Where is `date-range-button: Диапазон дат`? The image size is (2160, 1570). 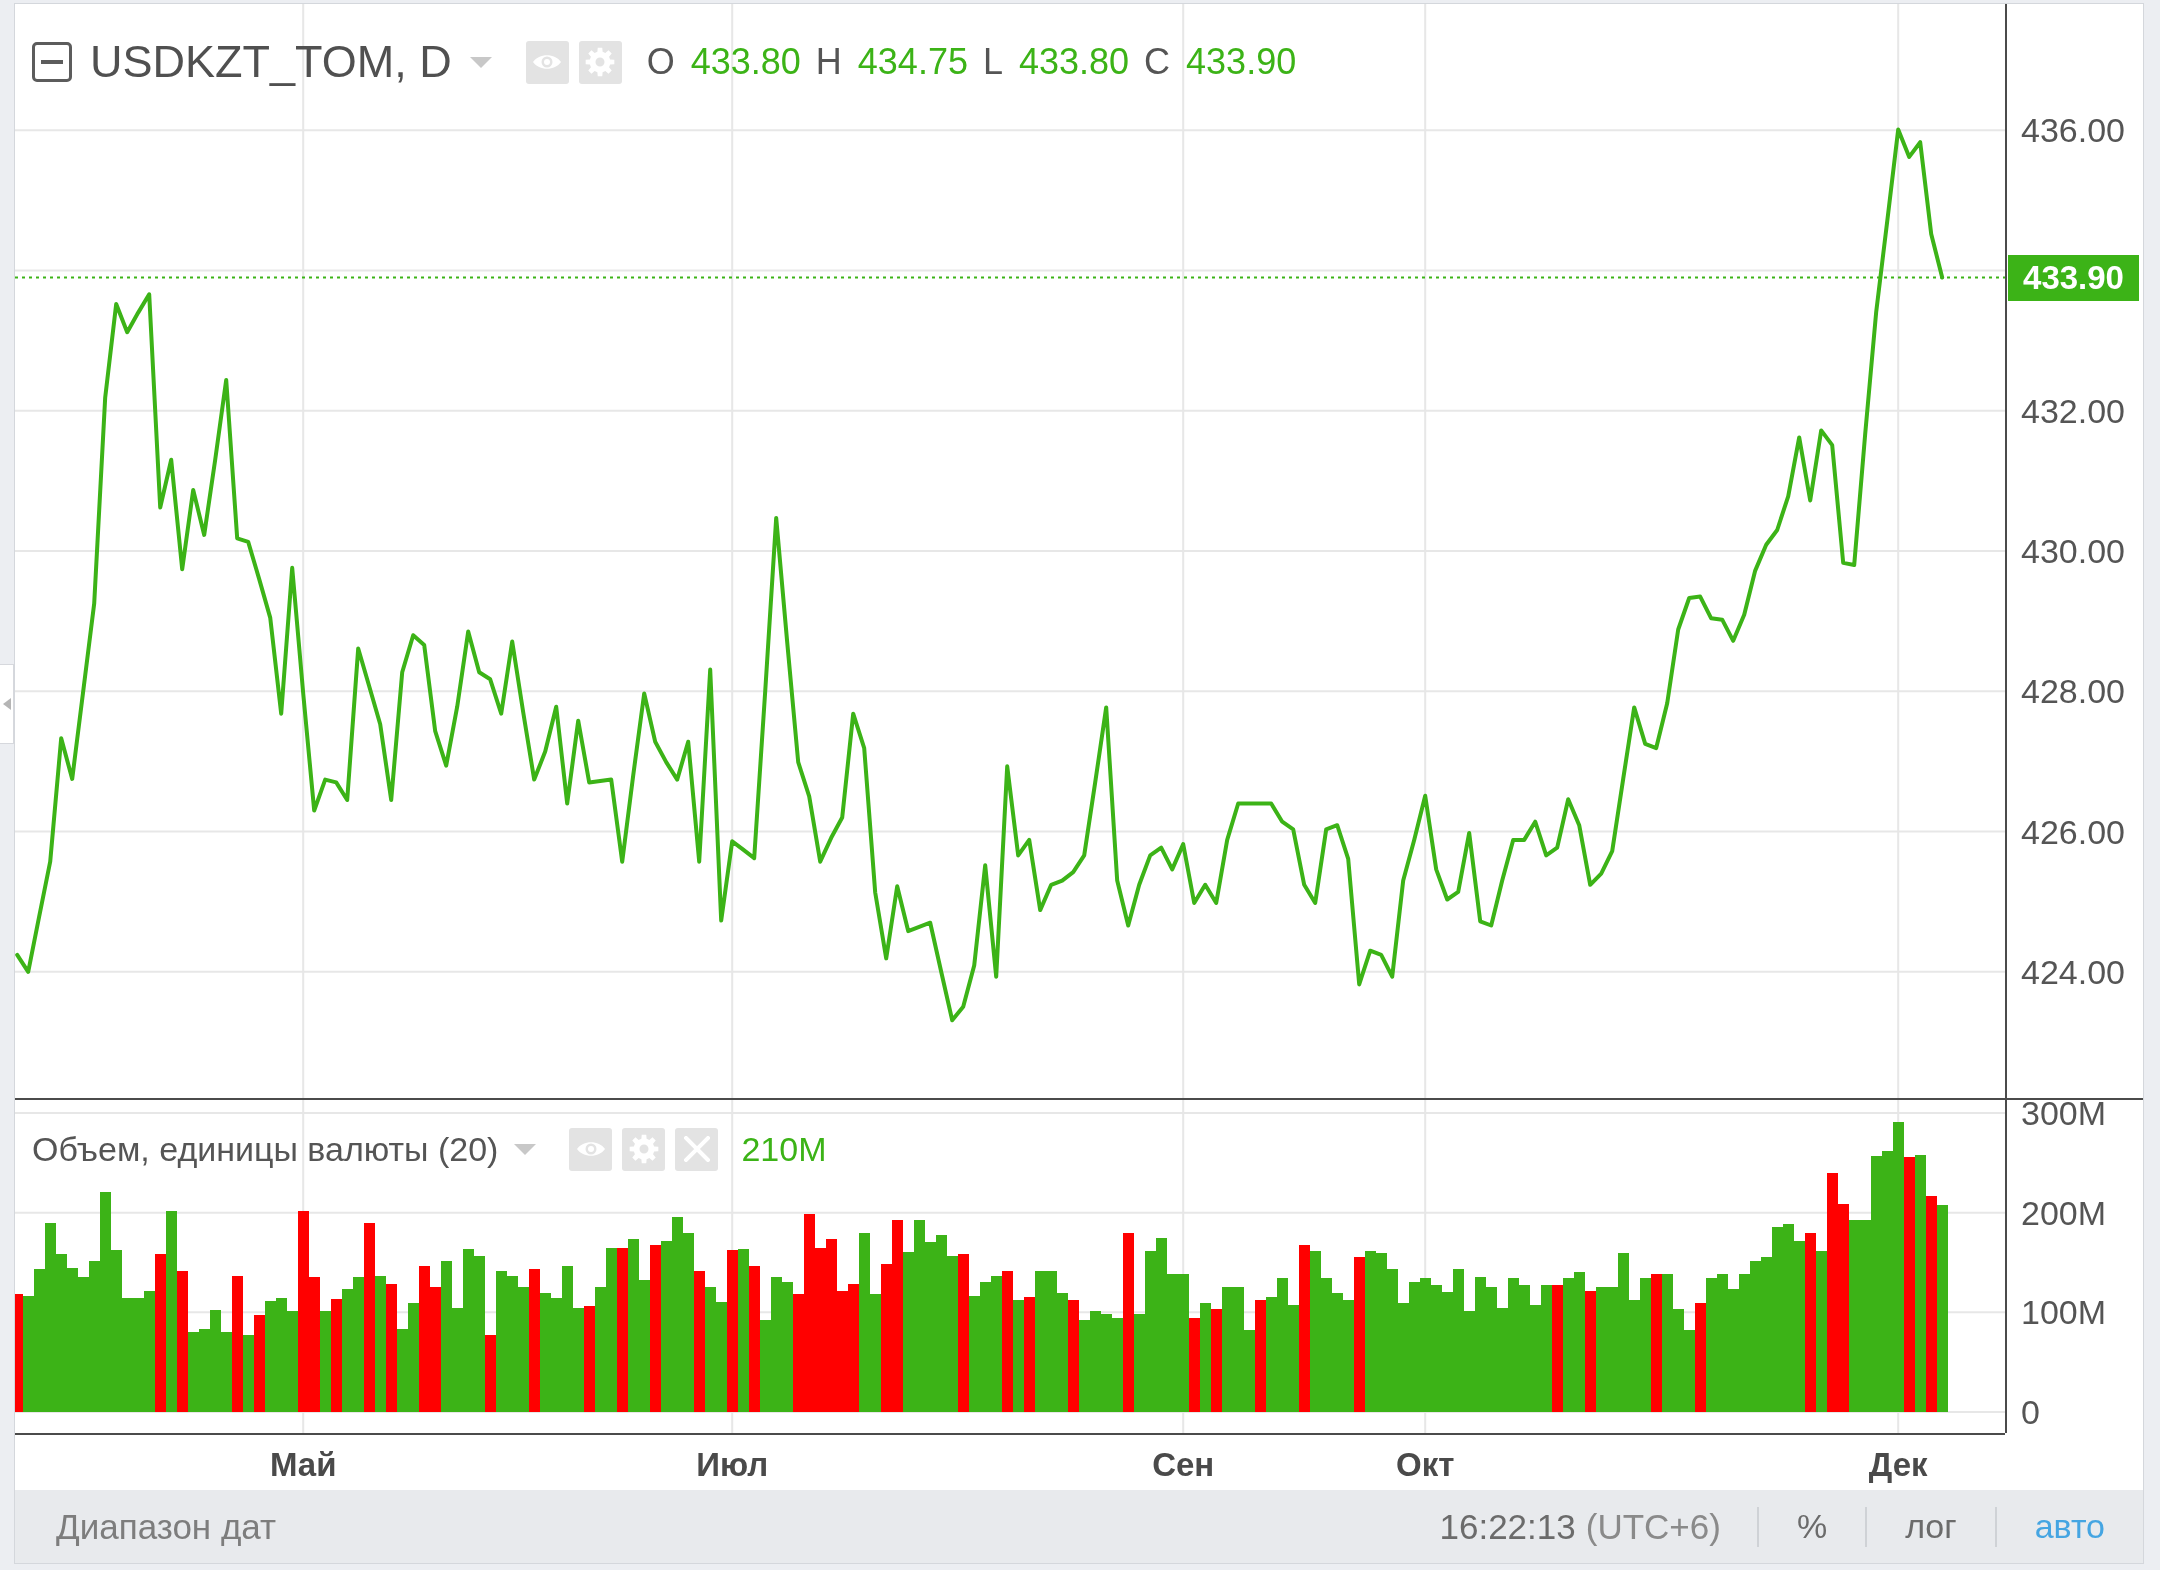
date-range-button: Диапазон дат is located at coordinates (166, 1526).